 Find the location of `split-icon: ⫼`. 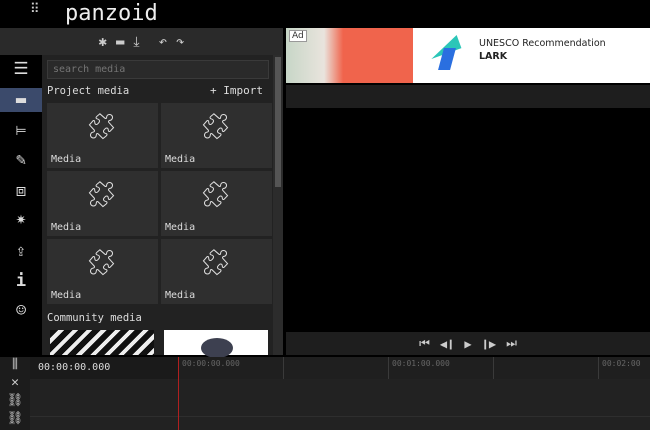

split-icon: ⫼ is located at coordinates (15, 366).